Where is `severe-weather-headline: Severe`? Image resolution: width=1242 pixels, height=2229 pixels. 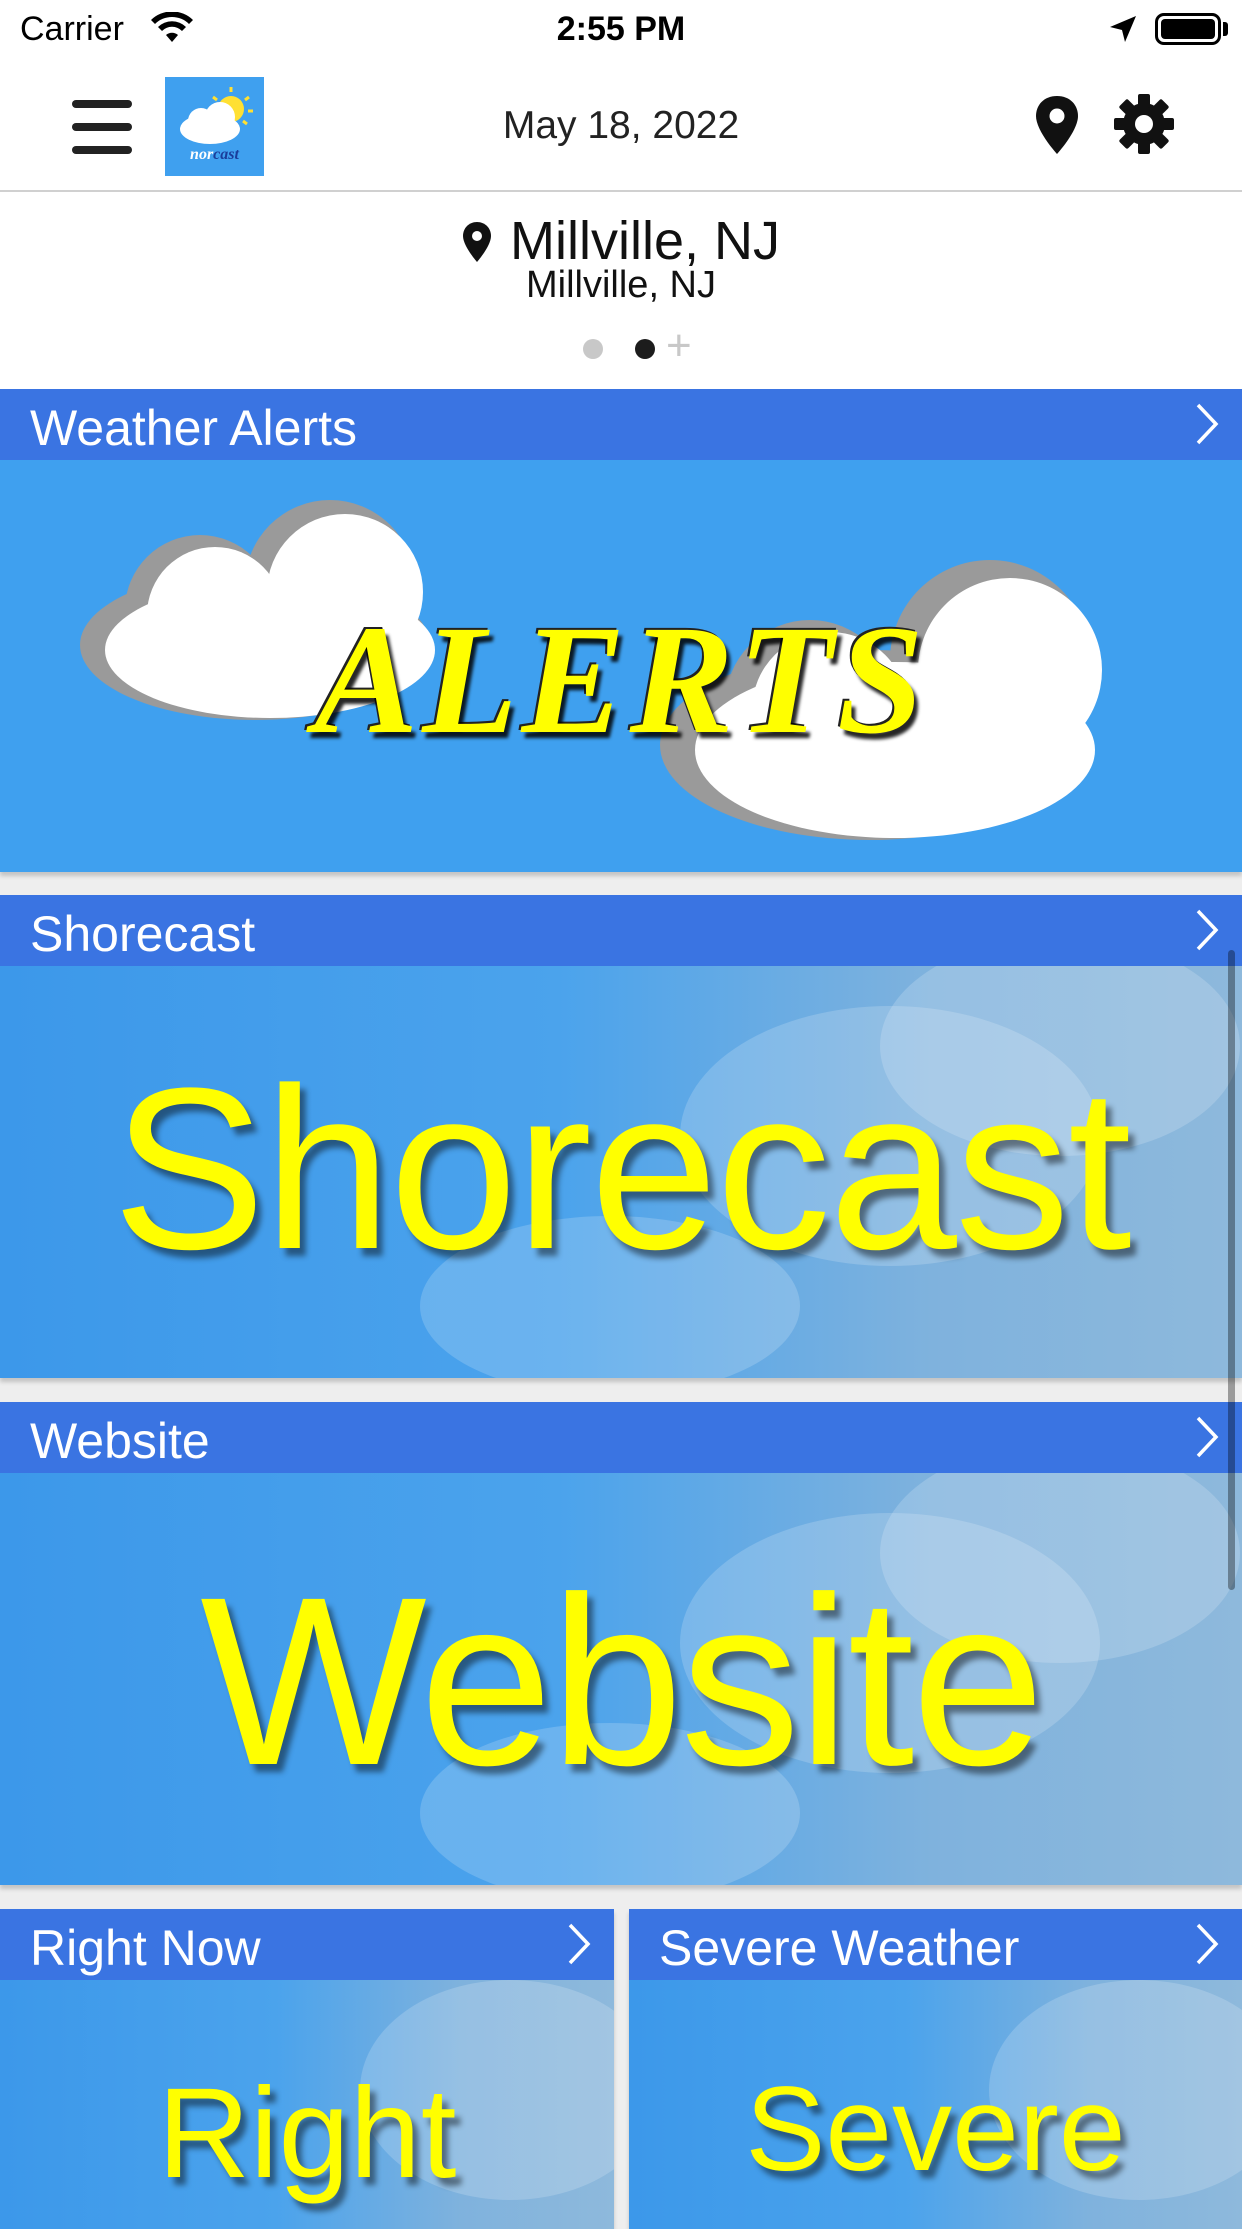 severe-weather-headline: Severe is located at coordinates (935, 2129).